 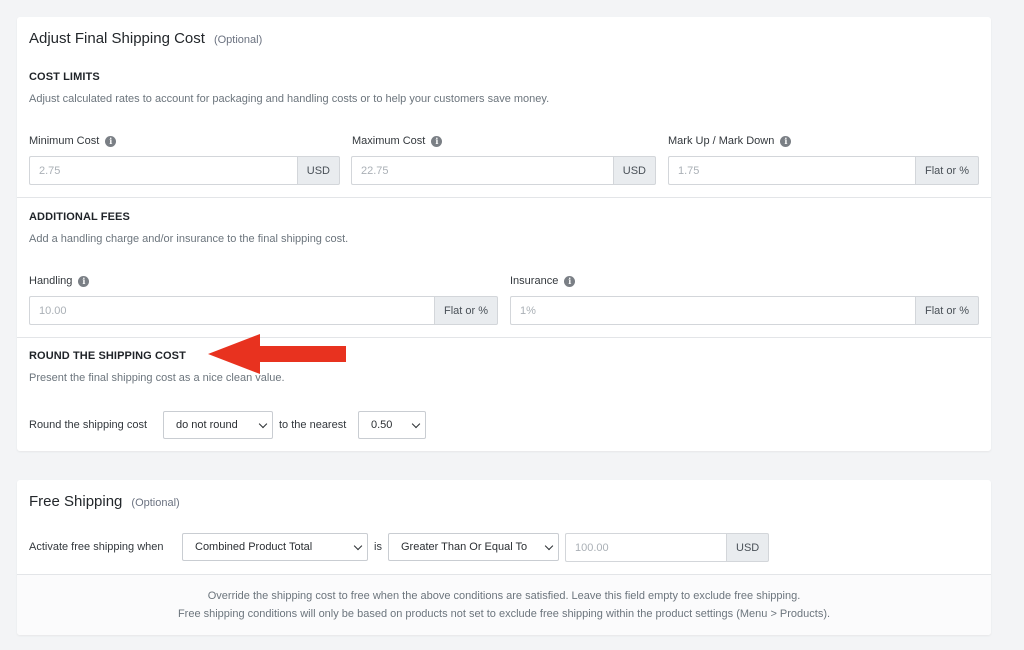 What do you see at coordinates (378, 547) in the screenshot?
I see `is-label: is` at bounding box center [378, 547].